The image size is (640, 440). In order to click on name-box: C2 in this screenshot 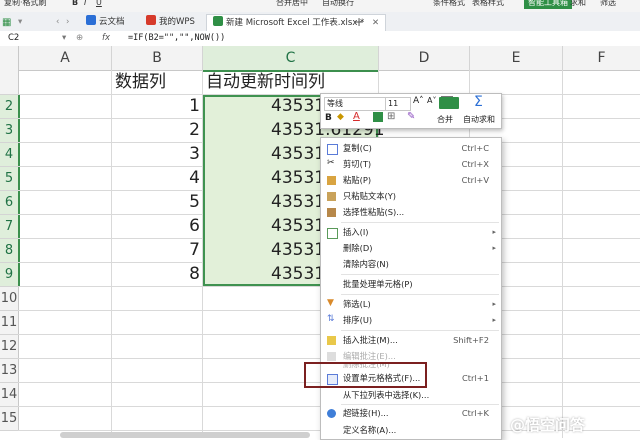, I will do `click(13, 38)`.